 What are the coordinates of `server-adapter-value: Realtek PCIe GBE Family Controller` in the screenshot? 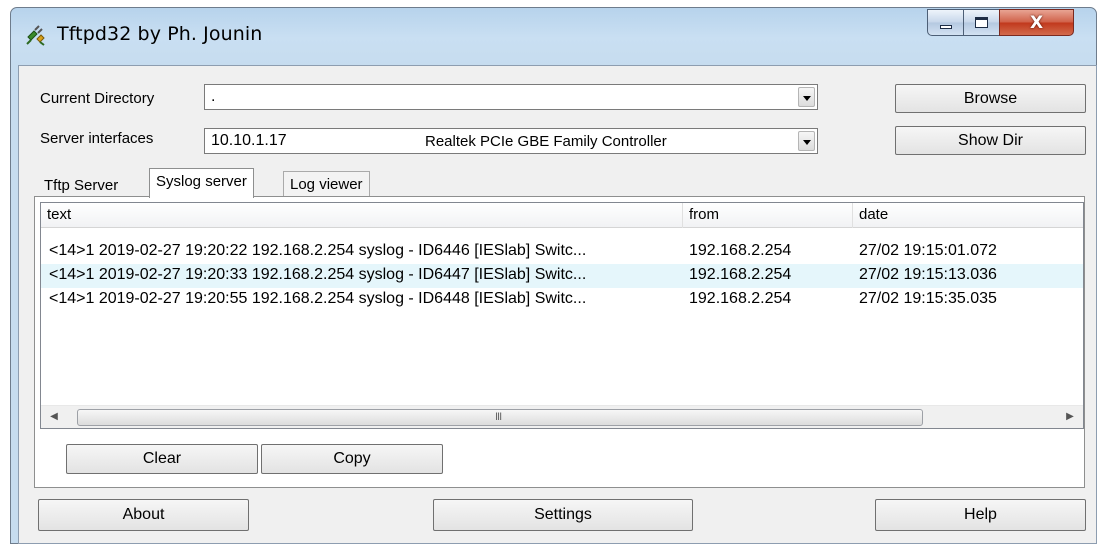 It's located at (546, 141).